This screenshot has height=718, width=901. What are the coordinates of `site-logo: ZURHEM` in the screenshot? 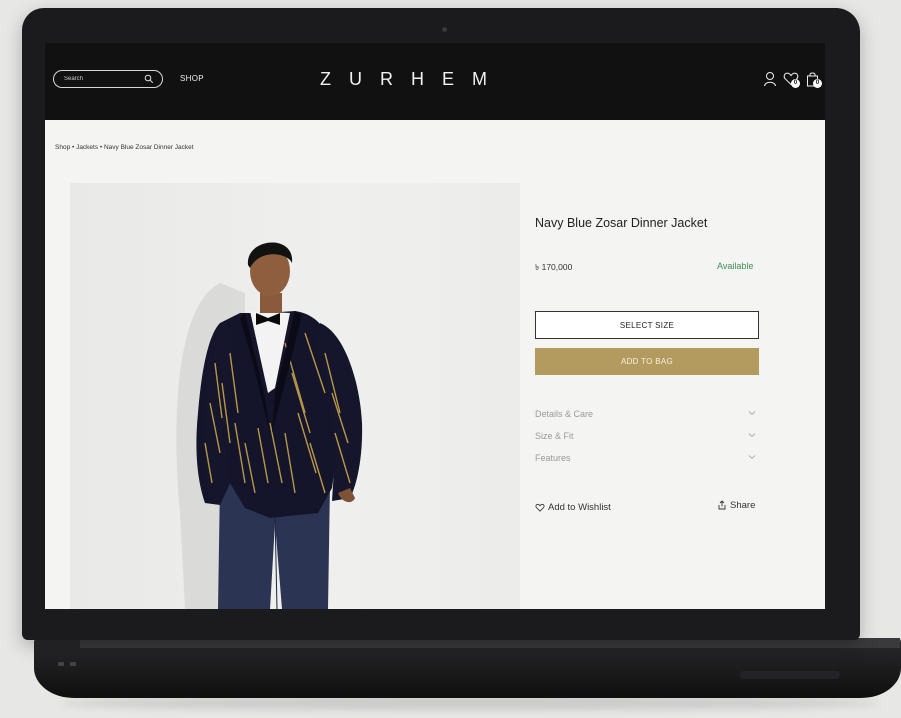 It's located at (412, 79).